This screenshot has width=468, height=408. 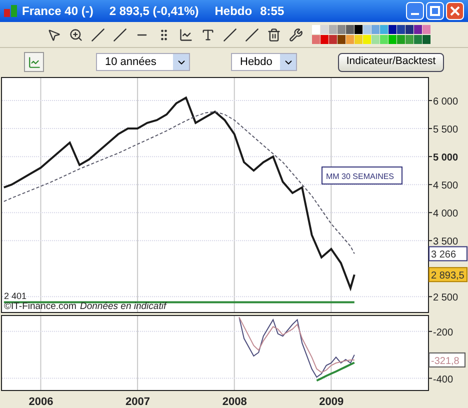 I want to click on annotation: MM 30 SEMAINES, so click(x=360, y=176).